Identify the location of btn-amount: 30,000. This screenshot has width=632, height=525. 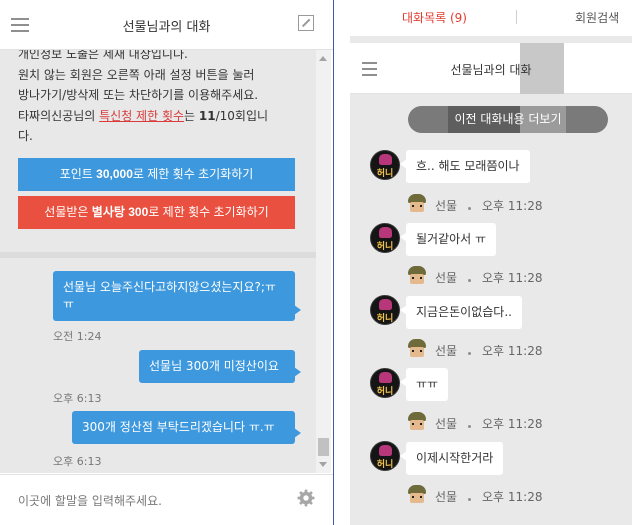
(114, 174).